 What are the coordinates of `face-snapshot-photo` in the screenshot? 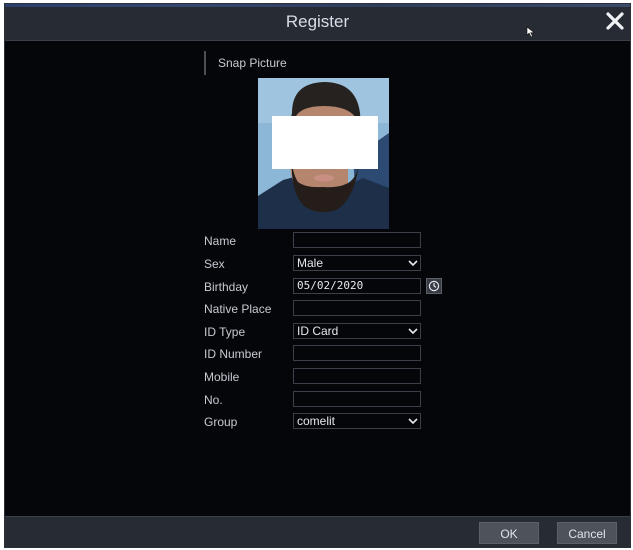 It's located at (323, 153).